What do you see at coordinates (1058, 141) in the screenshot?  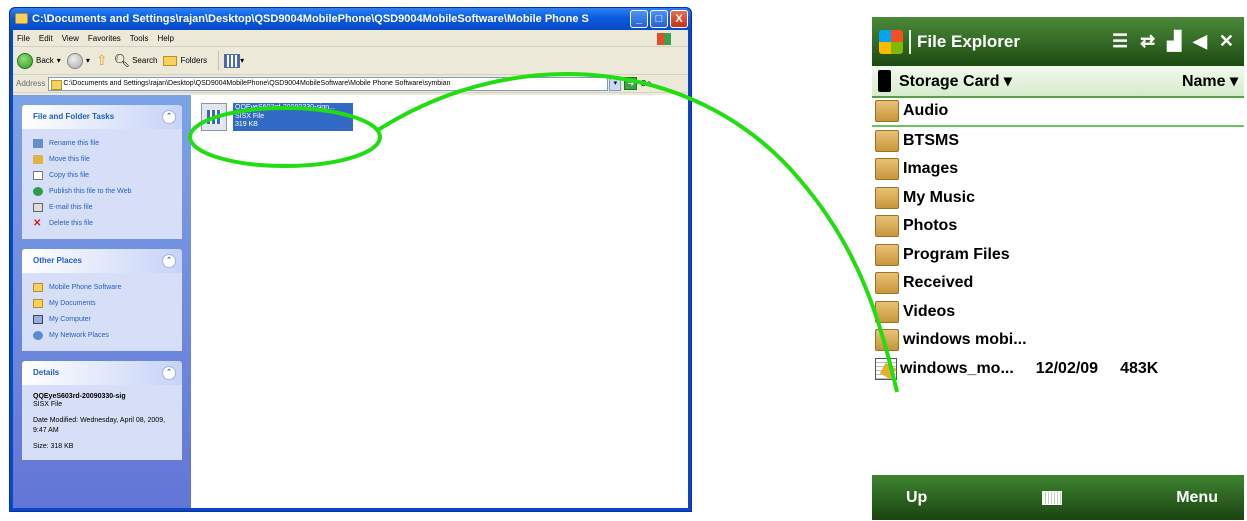 I see `folder-row: BTSMS` at bounding box center [1058, 141].